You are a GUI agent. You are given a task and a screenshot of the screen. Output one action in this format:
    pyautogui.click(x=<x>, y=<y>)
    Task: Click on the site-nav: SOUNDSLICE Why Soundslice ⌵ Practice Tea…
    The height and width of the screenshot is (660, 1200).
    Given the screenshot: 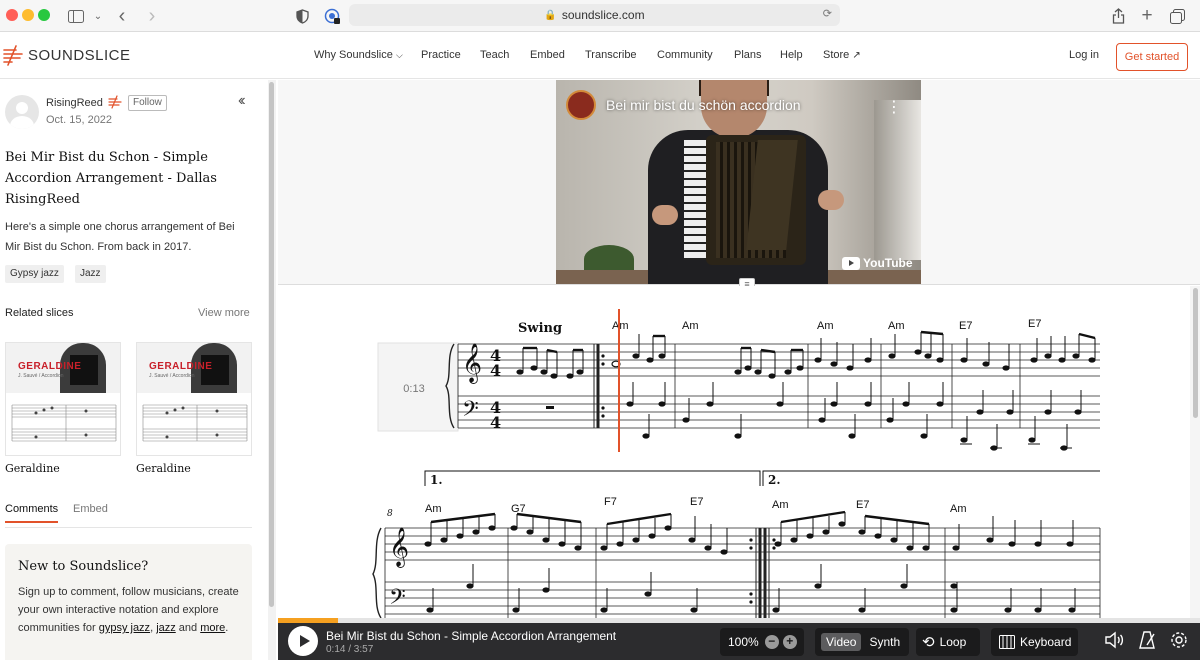 What is the action you would take?
    pyautogui.click(x=600, y=55)
    